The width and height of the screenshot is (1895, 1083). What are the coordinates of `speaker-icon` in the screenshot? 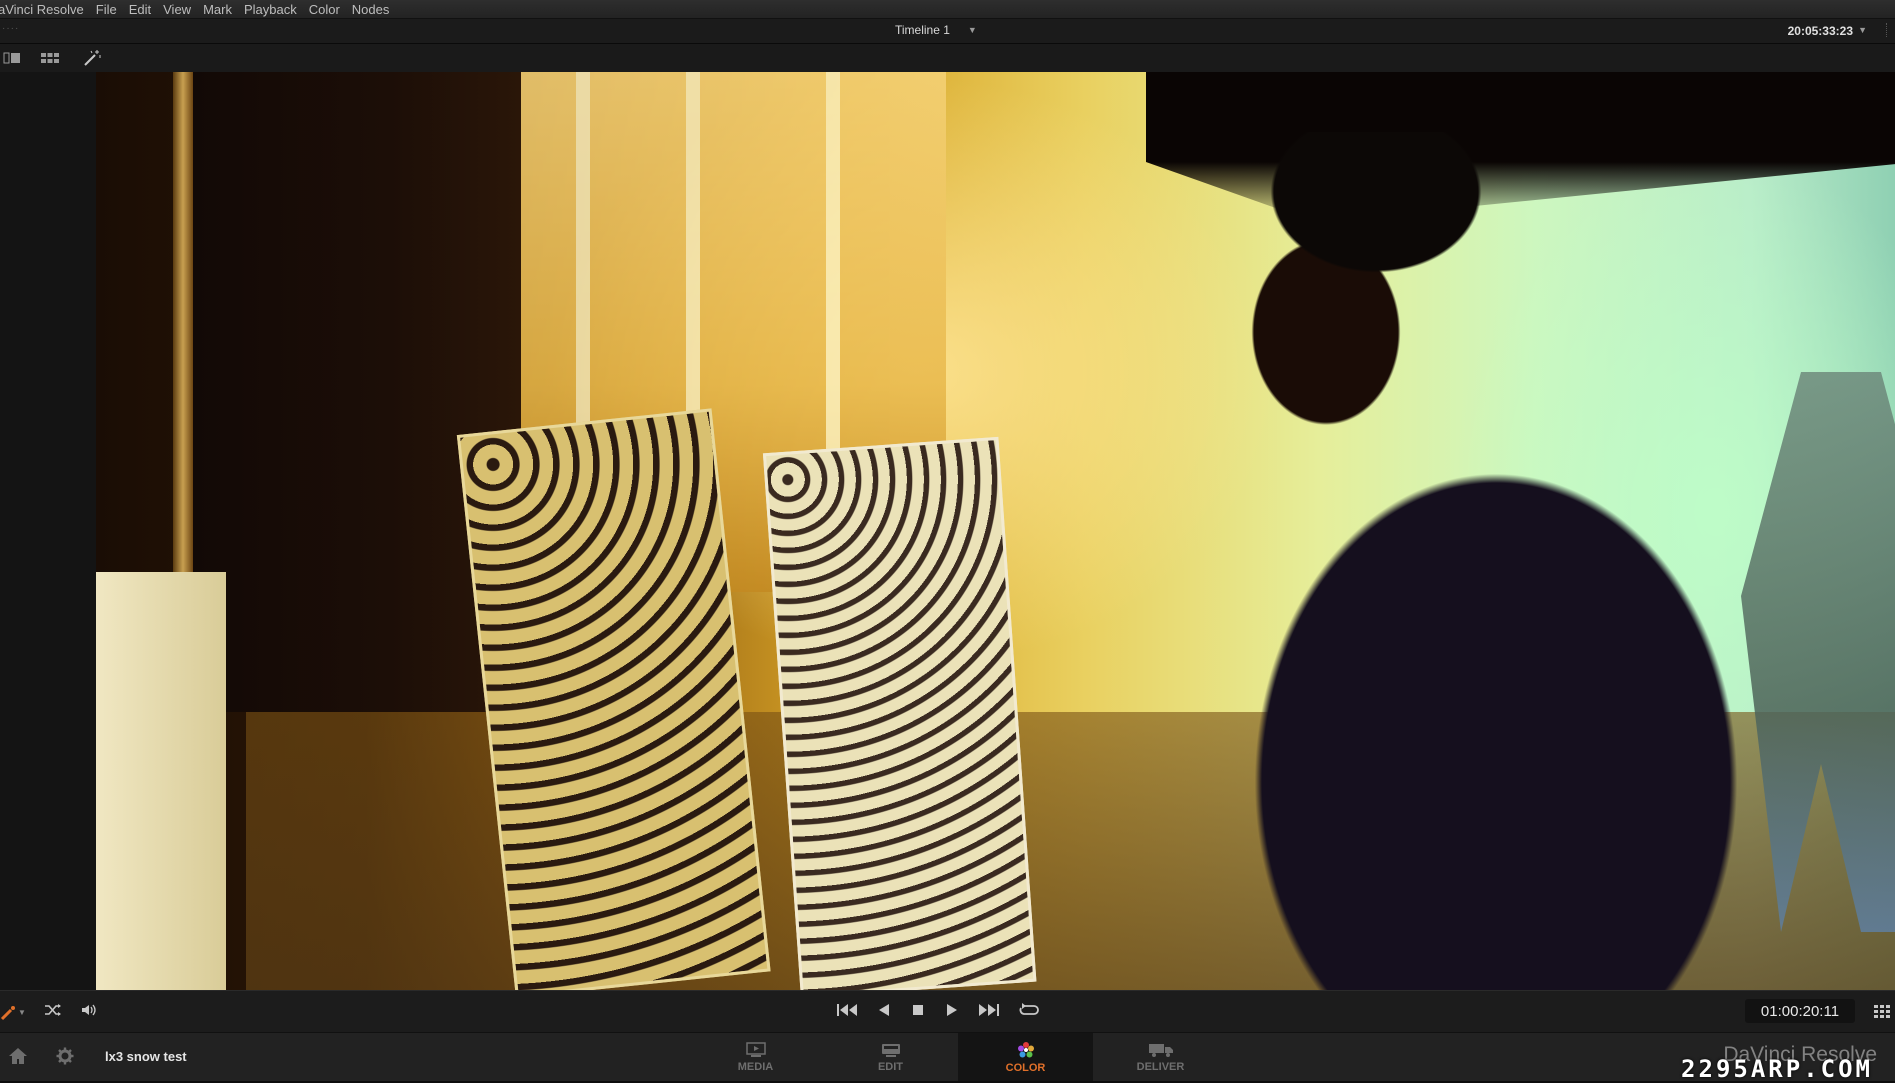 It's located at (89, 1012).